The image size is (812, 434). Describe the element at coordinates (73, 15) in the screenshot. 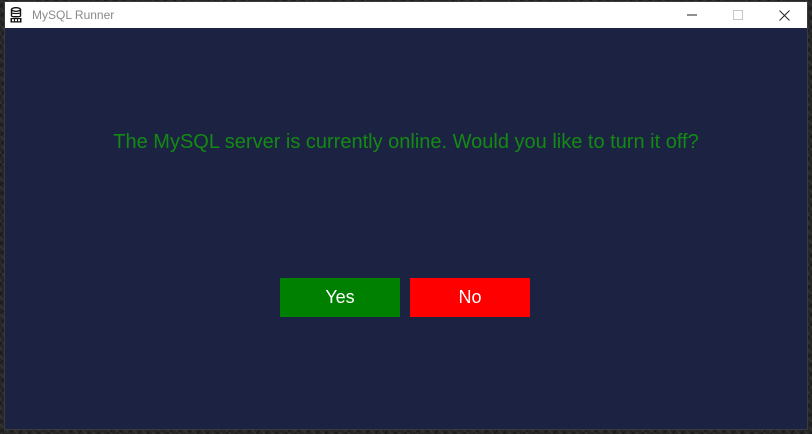

I see `window-title: MySQL Runner` at that location.